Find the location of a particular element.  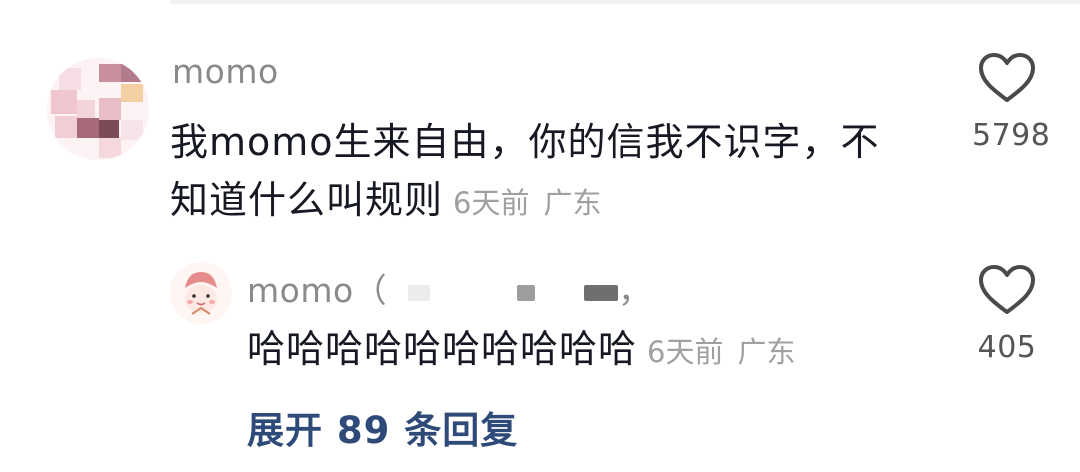

avatar is located at coordinates (98, 109).